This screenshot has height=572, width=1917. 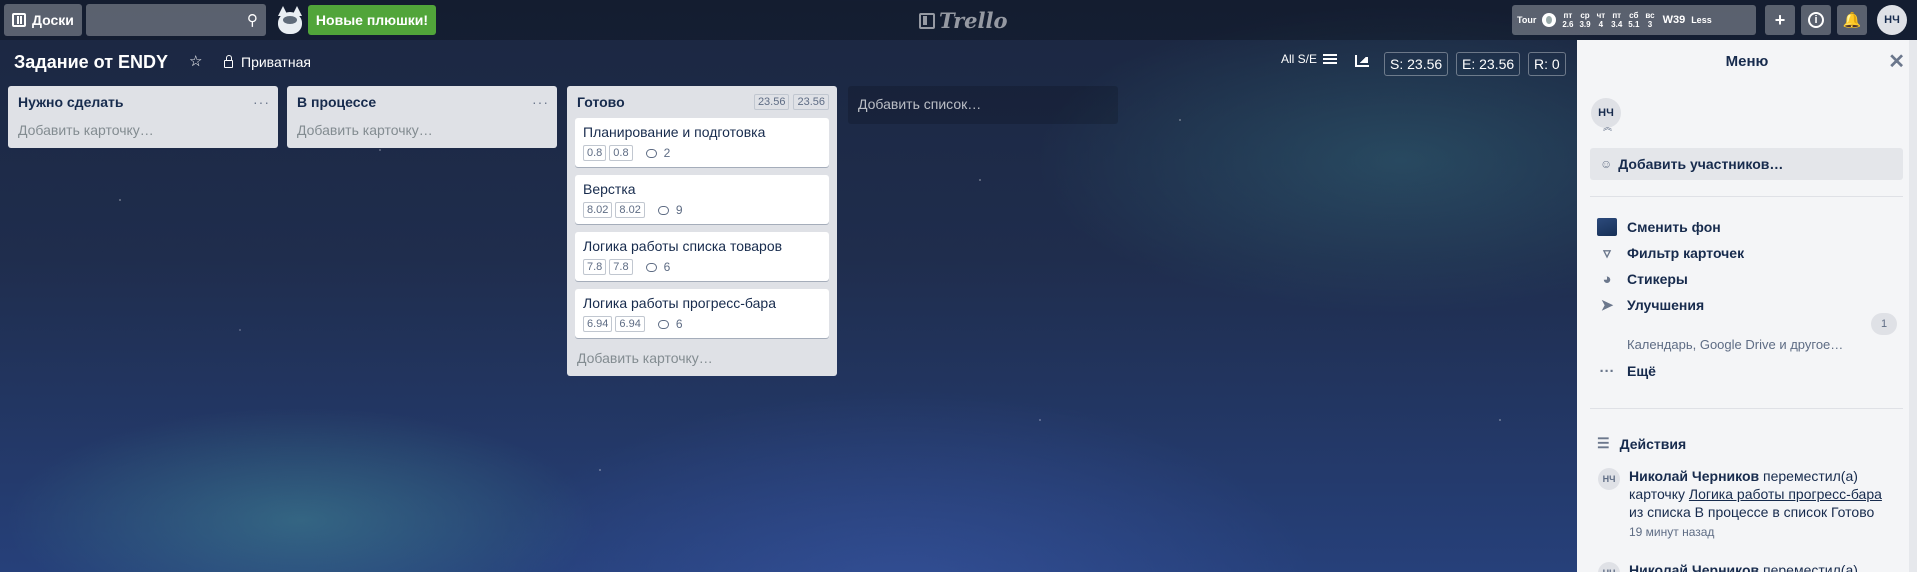 I want to click on list-title: В процессе, so click(x=413, y=102).